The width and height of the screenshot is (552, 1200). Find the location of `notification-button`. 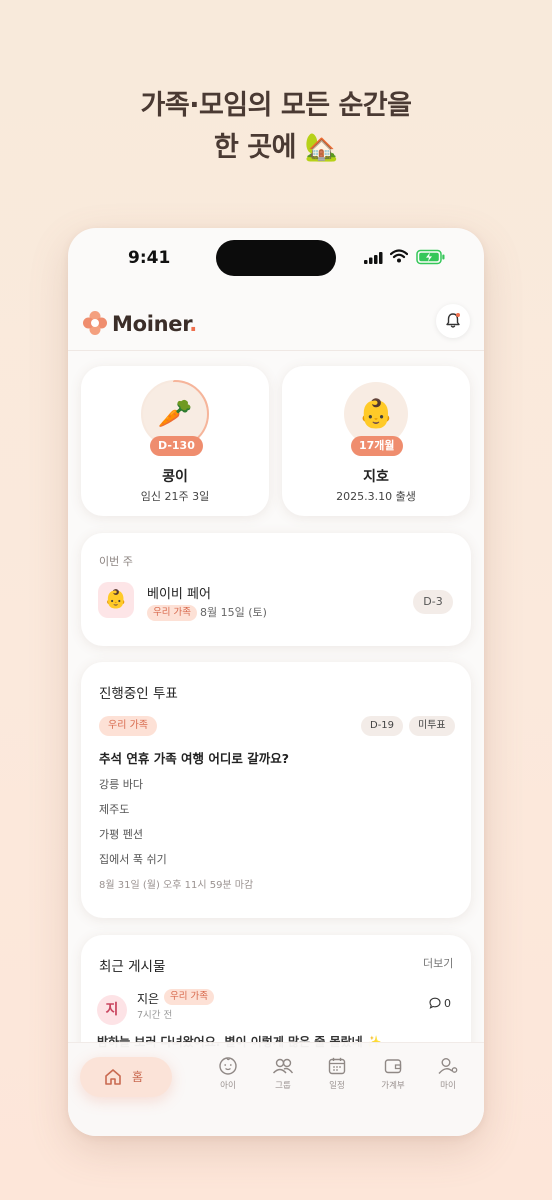

notification-button is located at coordinates (453, 321).